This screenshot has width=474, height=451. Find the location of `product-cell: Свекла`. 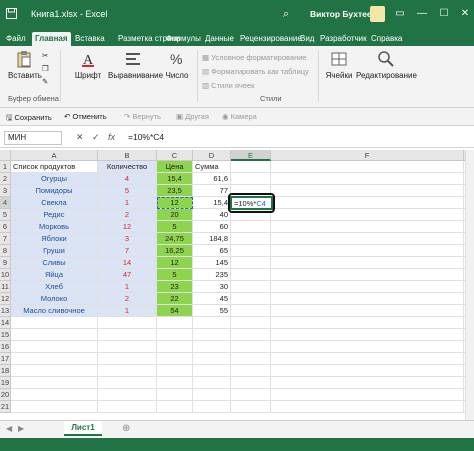

product-cell: Свекла is located at coordinates (54, 203).